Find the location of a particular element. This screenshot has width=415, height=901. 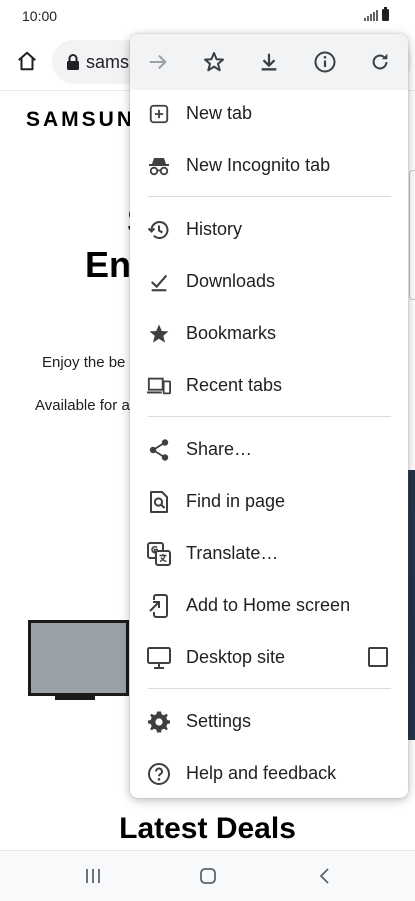

menu-item-add-to-home-screen: Add to Home screen is located at coordinates (269, 606).